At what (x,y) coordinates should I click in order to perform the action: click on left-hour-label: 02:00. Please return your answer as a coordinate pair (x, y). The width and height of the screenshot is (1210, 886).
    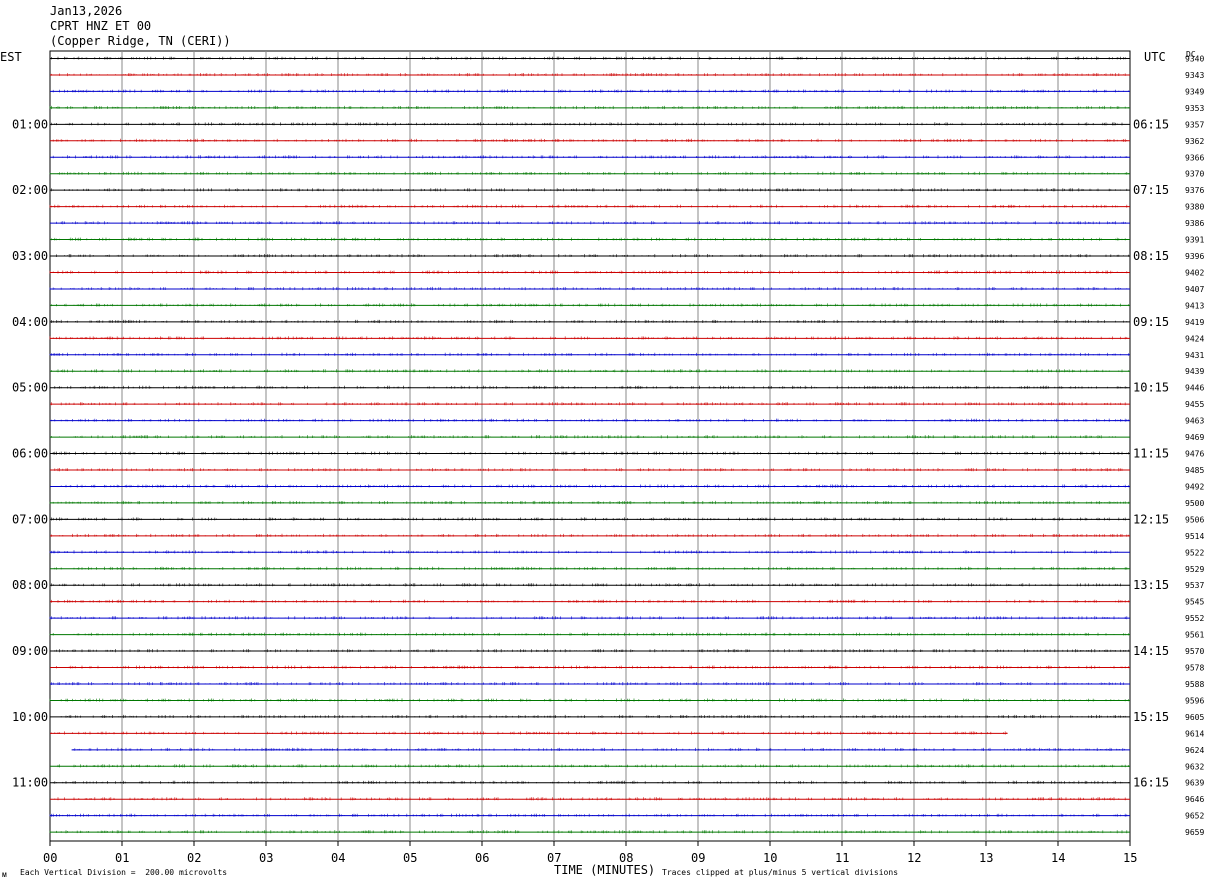
    Looking at the image, I should click on (30, 190).